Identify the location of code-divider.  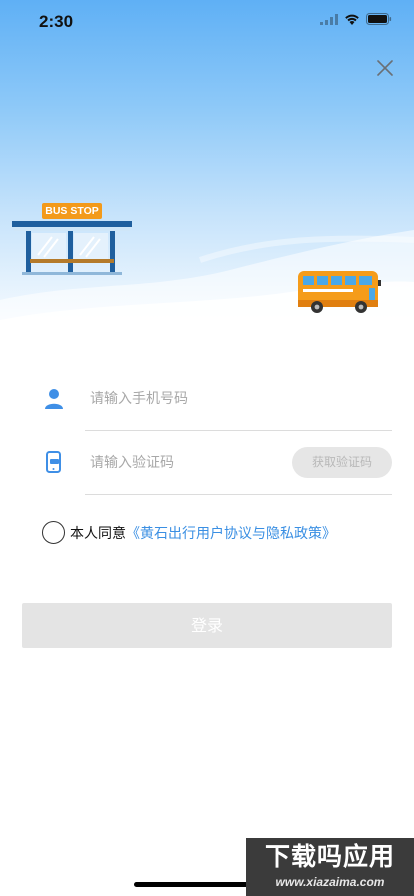
(238, 494).